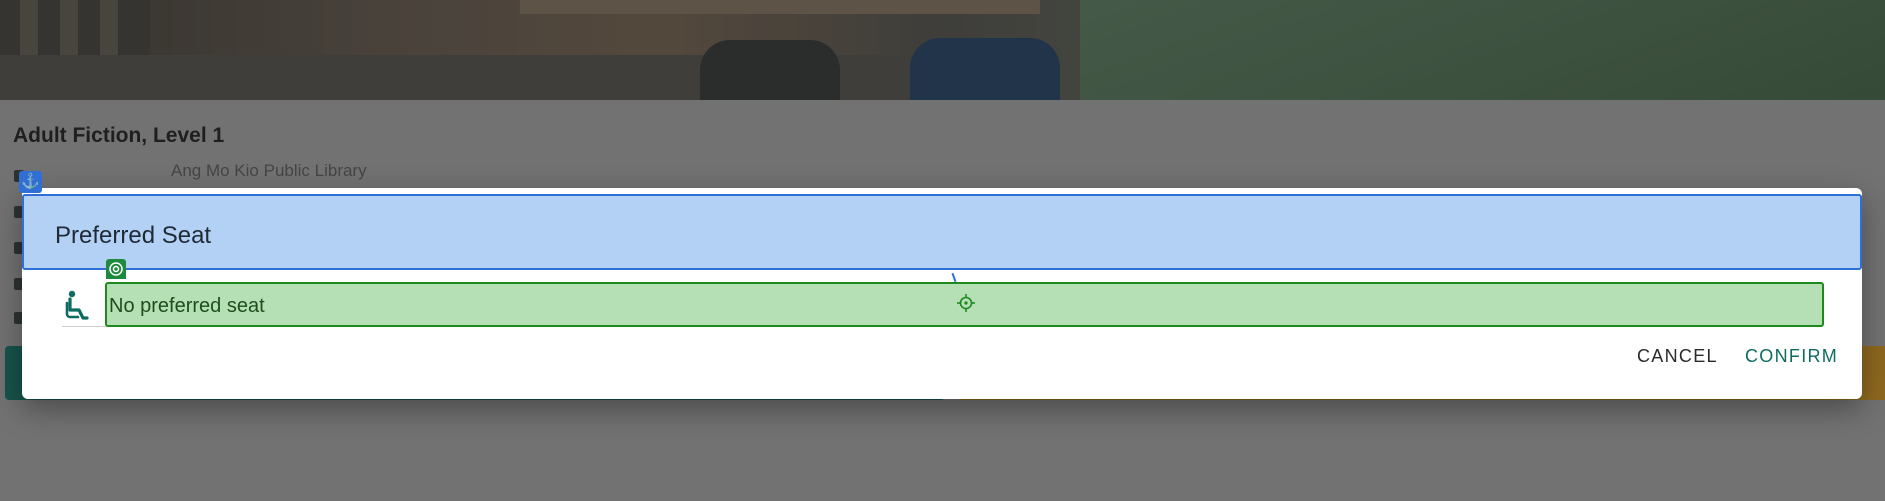 This screenshot has height=501, width=1885. I want to click on seat-field-value: No preferred seat, so click(187, 306).